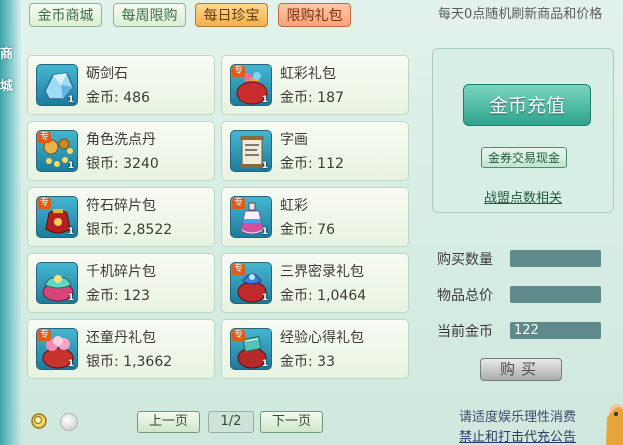  I want to click on refresh-notice: 每天0点随机刷新商品和价格, so click(520, 14).